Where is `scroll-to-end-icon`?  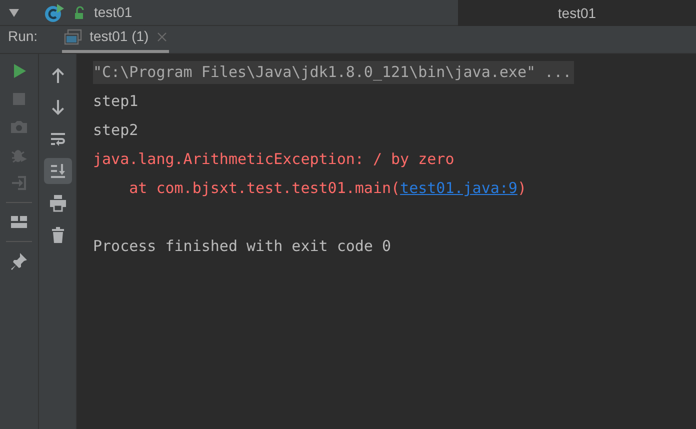 scroll-to-end-icon is located at coordinates (57, 171).